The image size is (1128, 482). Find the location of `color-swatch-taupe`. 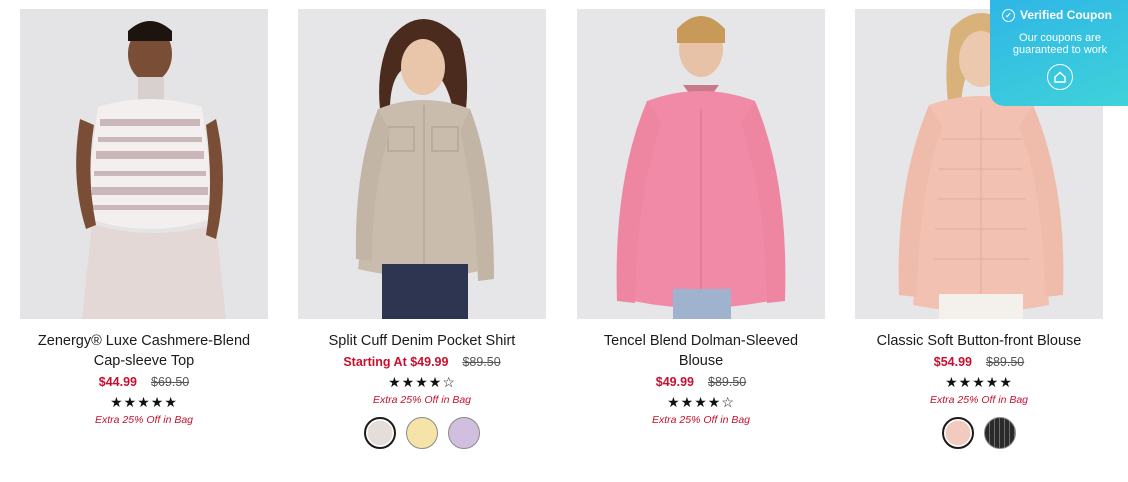

color-swatch-taupe is located at coordinates (380, 433).